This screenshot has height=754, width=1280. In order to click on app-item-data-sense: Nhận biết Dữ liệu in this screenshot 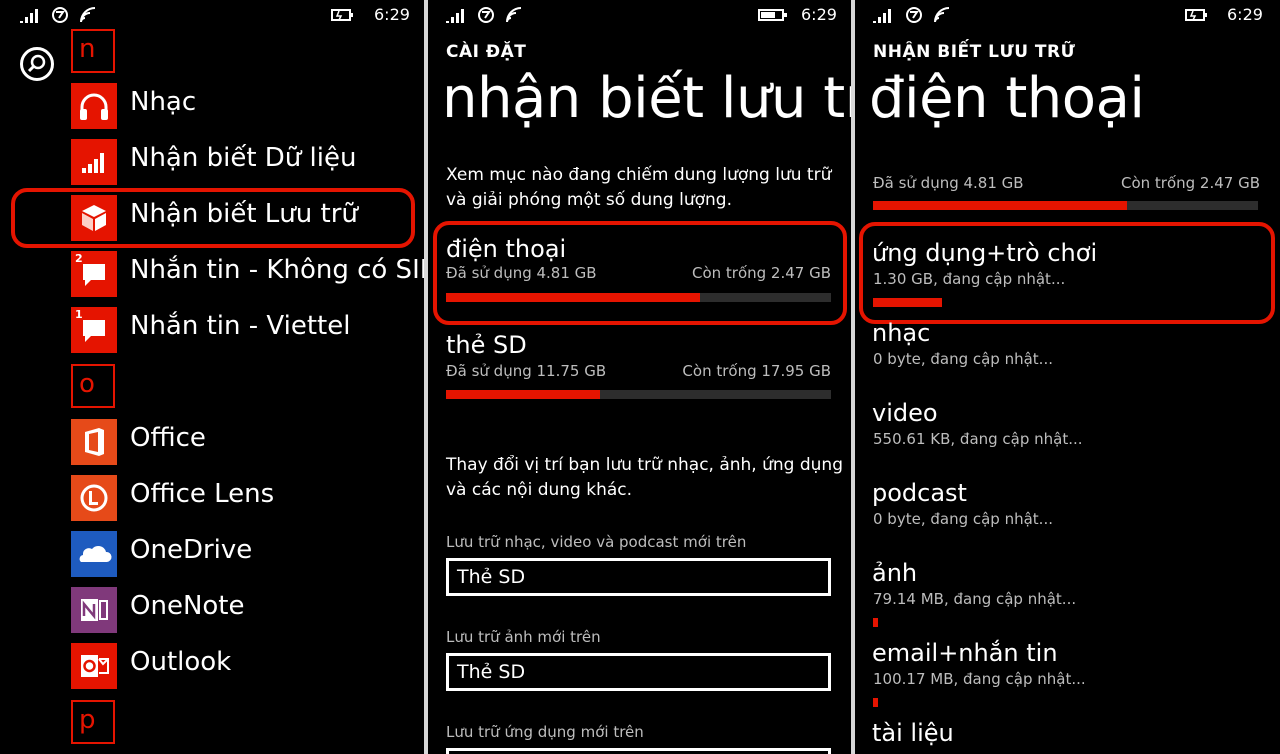, I will do `click(246, 162)`.